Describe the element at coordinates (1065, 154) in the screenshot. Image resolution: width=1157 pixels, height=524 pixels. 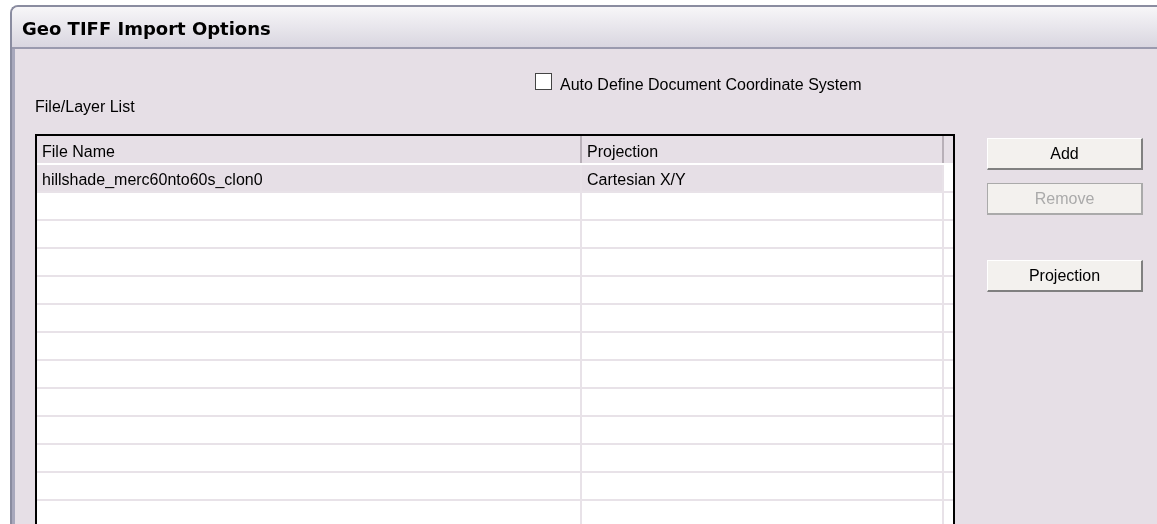
I see `dialog-button: Add` at that location.